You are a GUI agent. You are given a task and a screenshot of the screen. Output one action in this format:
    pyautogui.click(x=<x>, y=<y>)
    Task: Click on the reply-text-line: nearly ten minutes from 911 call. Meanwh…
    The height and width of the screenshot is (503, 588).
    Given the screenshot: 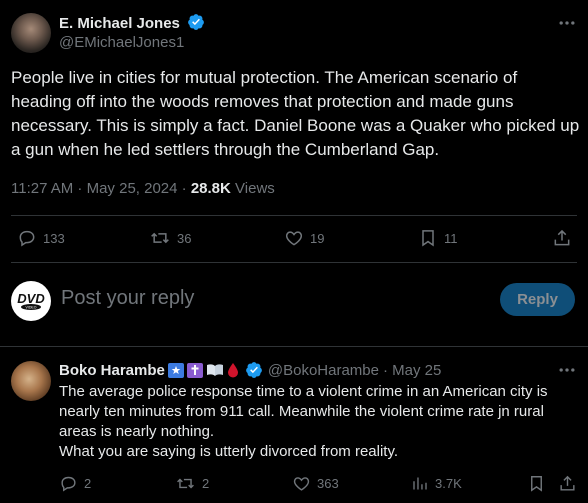 What is the action you would take?
    pyautogui.click(x=301, y=411)
    